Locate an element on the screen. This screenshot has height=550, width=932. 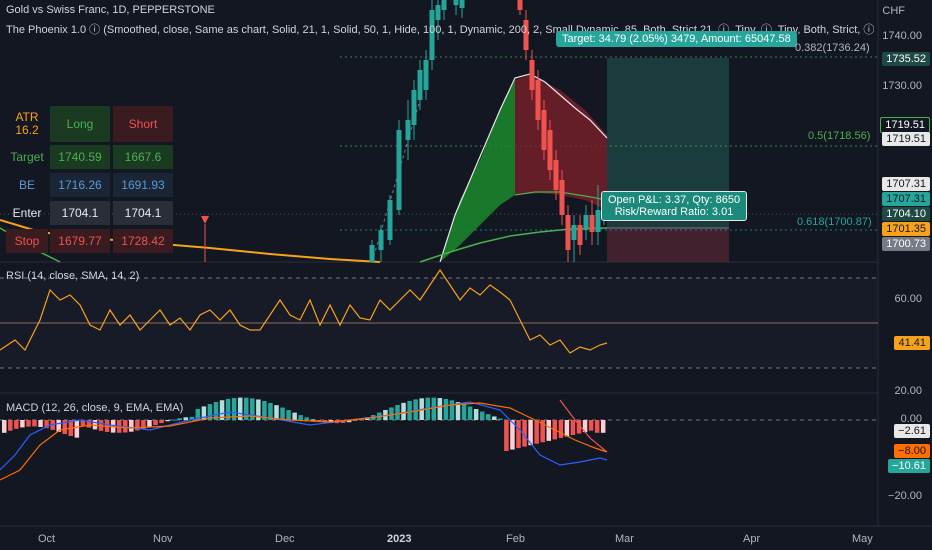
fib-0618-label: 0.618(1700.87) is located at coordinates (834, 222).